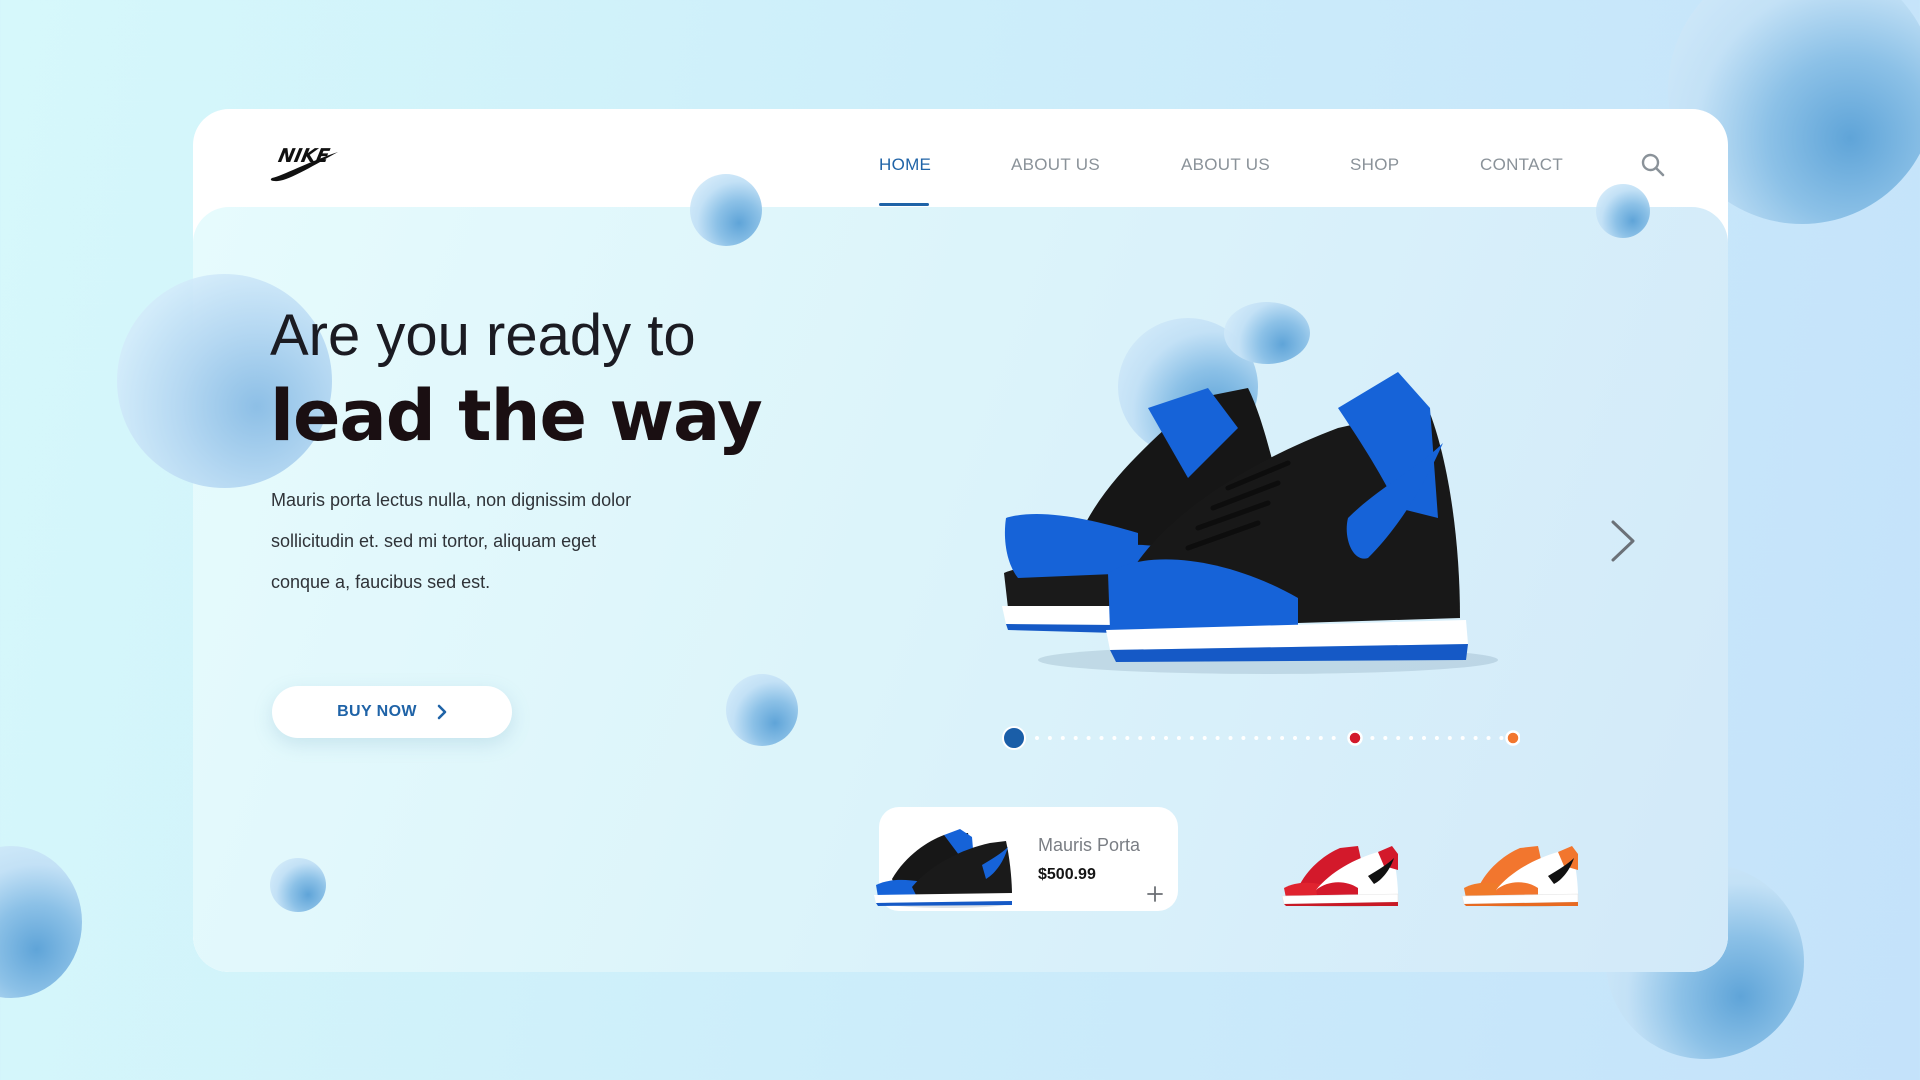 The width and height of the screenshot is (1920, 1080). I want to click on logo-text: NIKE, so click(303, 155).